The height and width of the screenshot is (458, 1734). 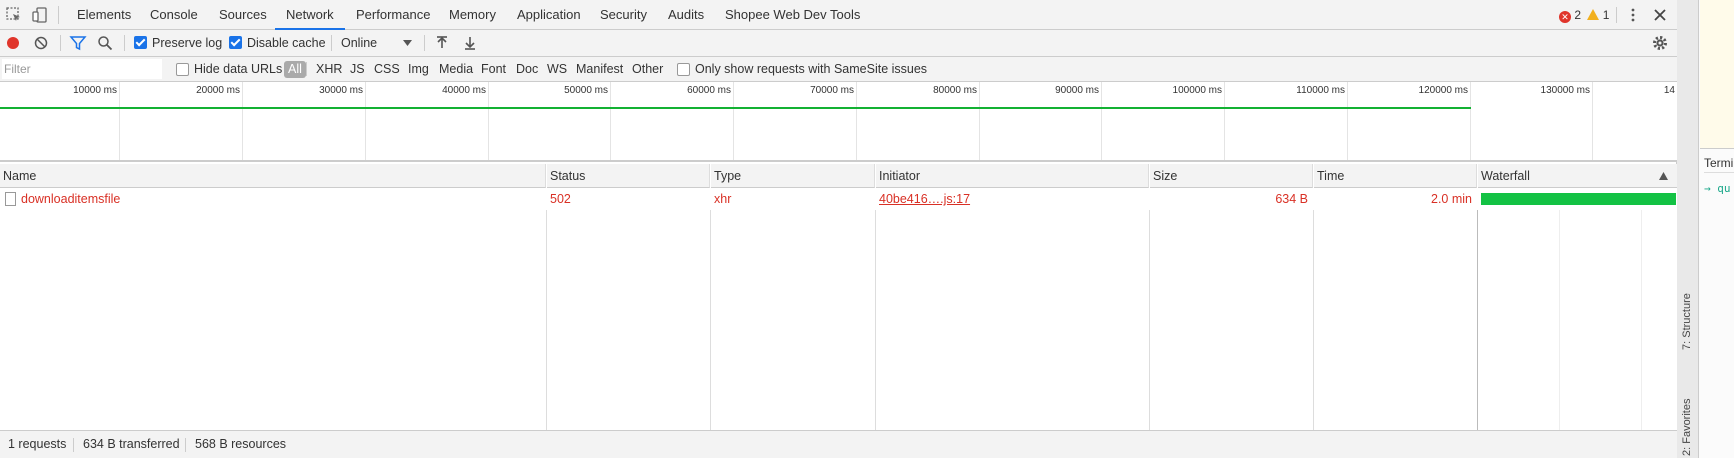 I want to click on filter-type-css: CSS, so click(x=387, y=69).